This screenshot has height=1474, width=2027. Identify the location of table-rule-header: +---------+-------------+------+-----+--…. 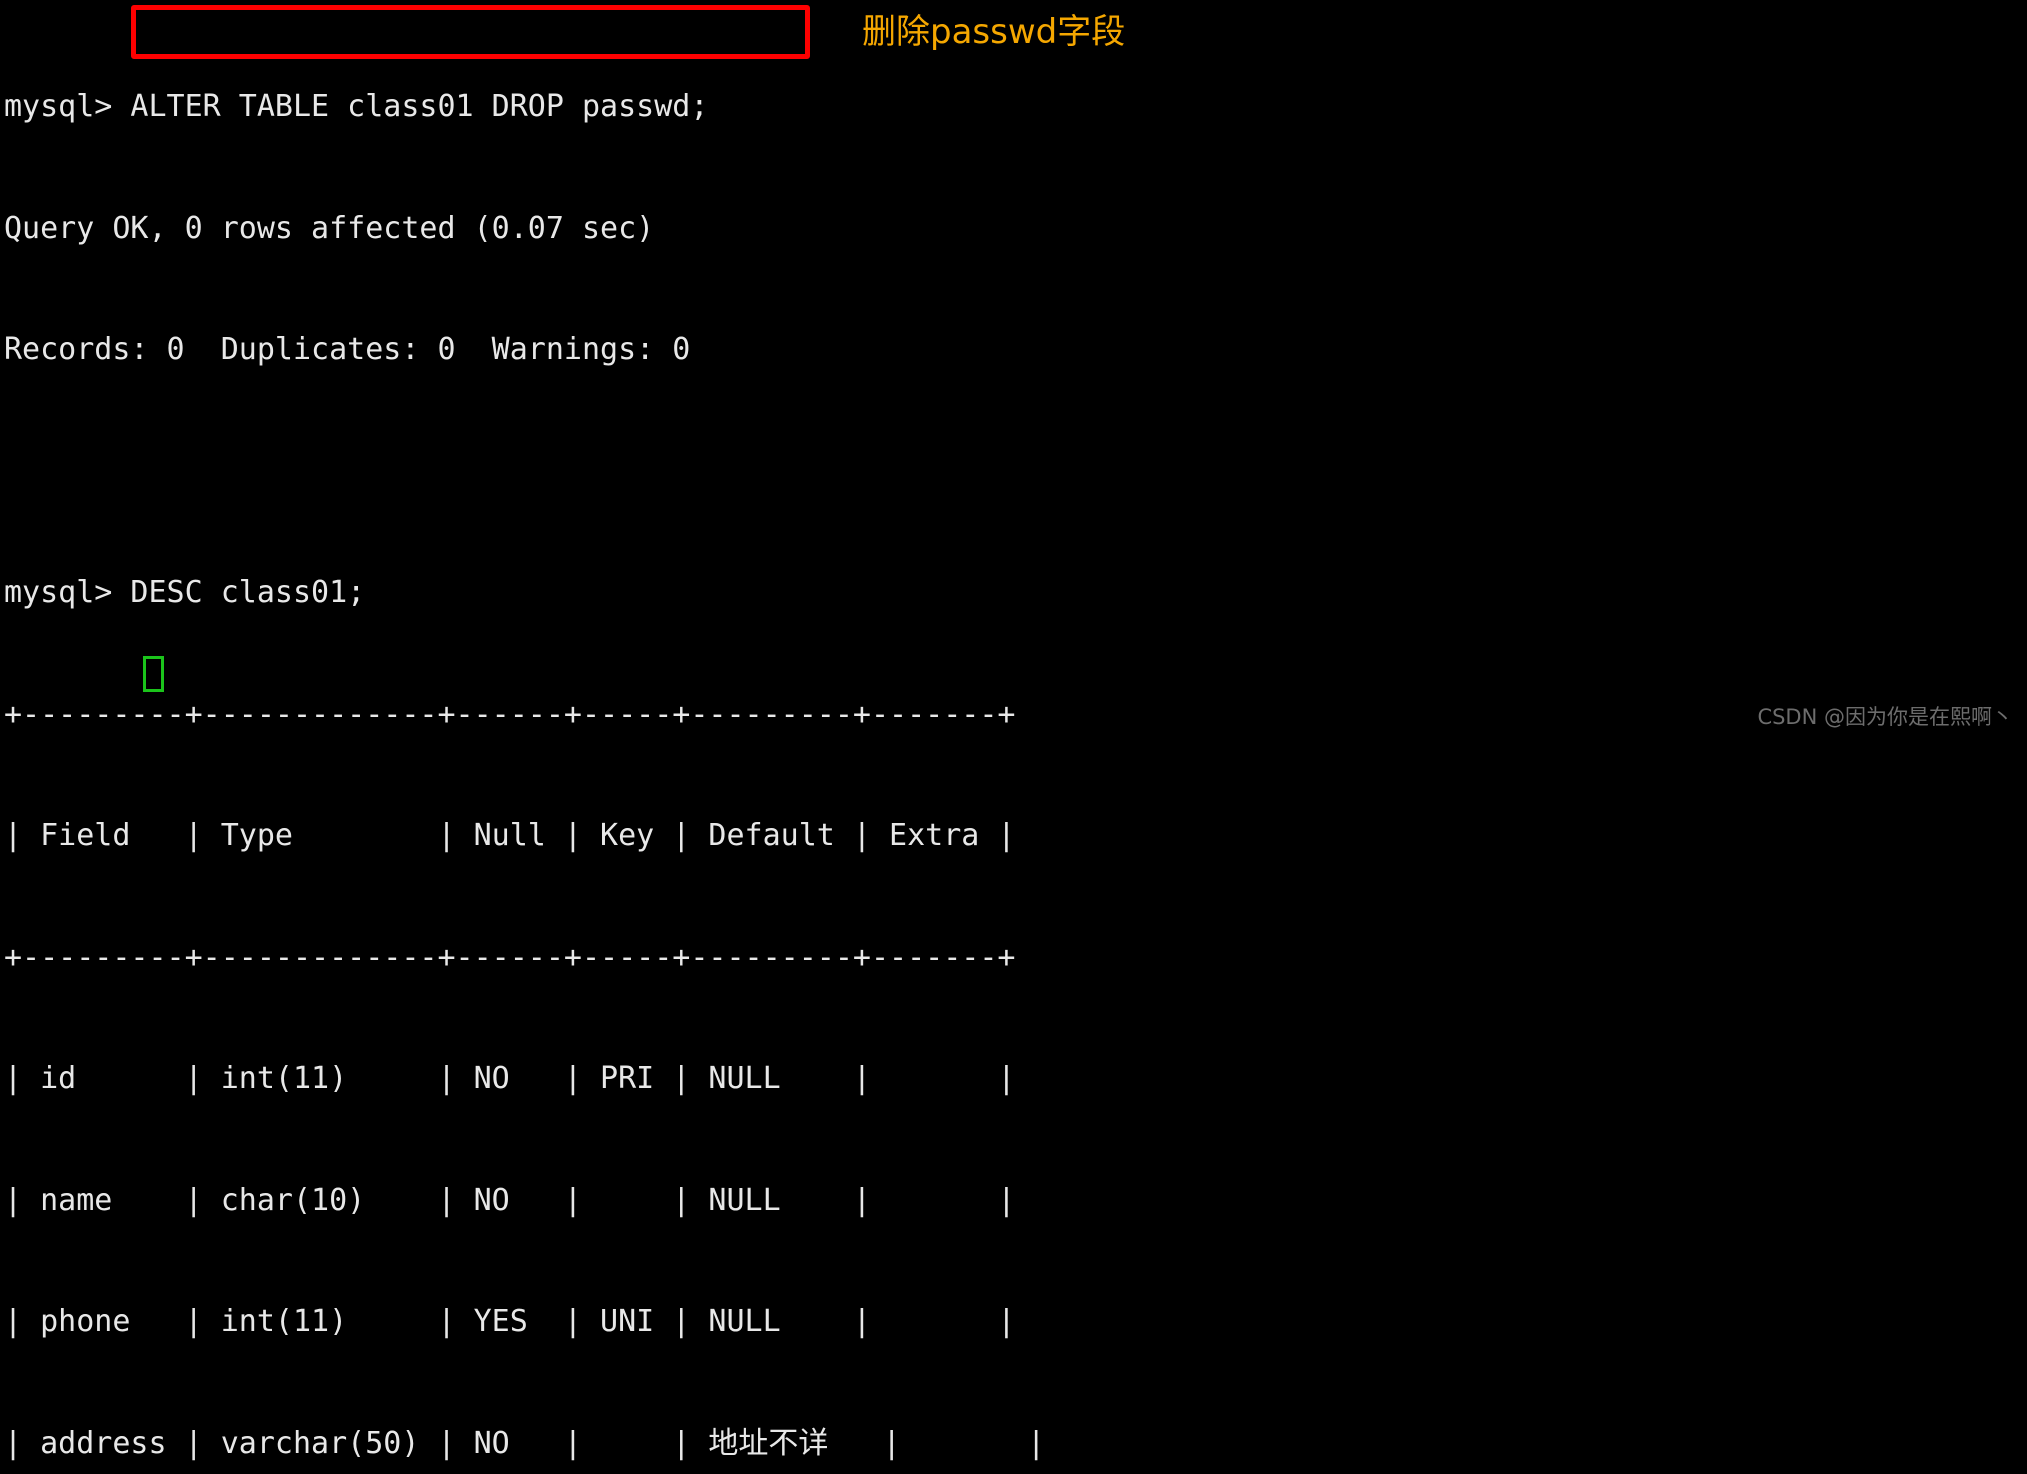
(510, 957).